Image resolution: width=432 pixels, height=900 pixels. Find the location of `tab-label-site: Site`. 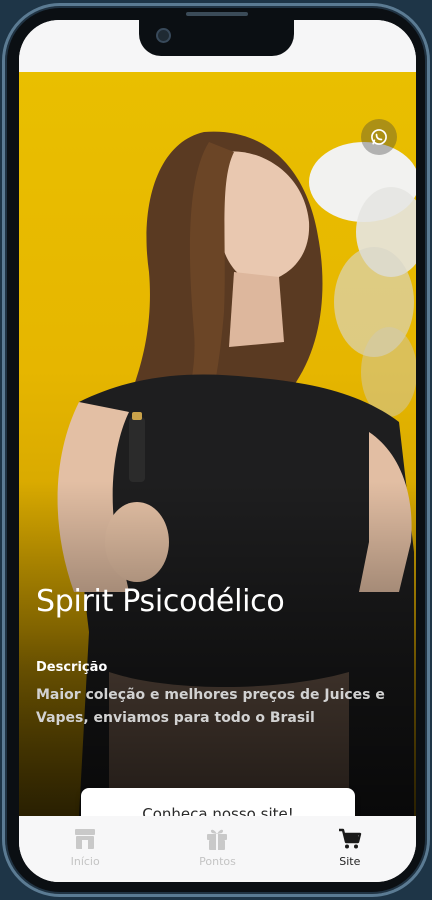

tab-label-site: Site is located at coordinates (350, 861).